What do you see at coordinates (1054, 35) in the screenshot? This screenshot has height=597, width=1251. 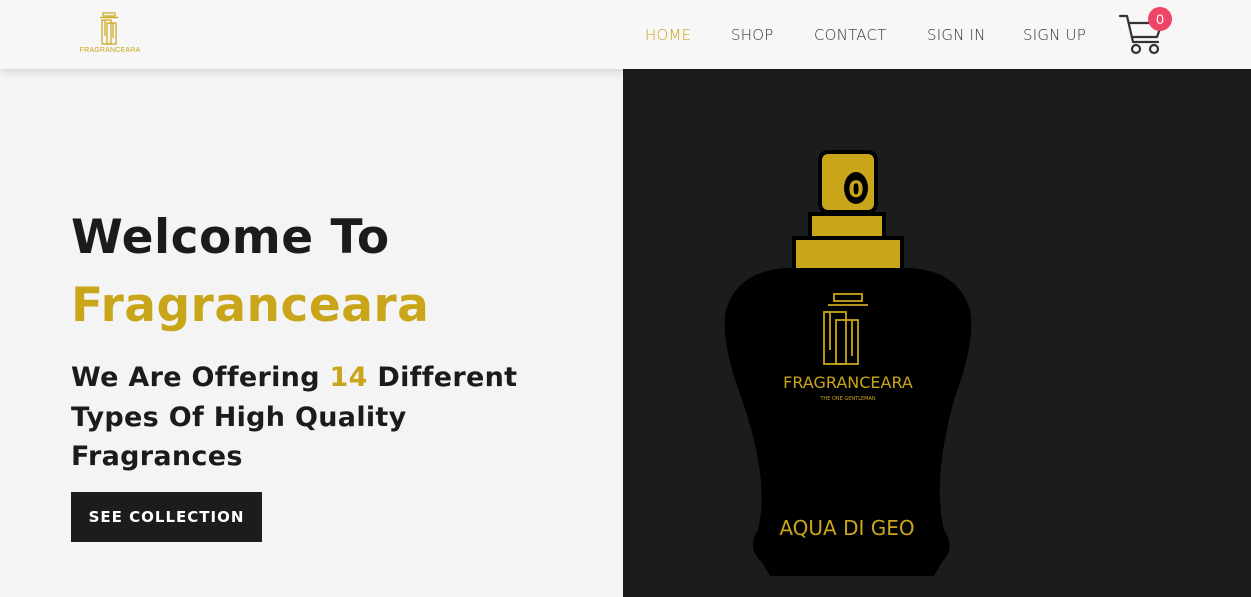 I see `nav-sign-up: SIGN UP` at bounding box center [1054, 35].